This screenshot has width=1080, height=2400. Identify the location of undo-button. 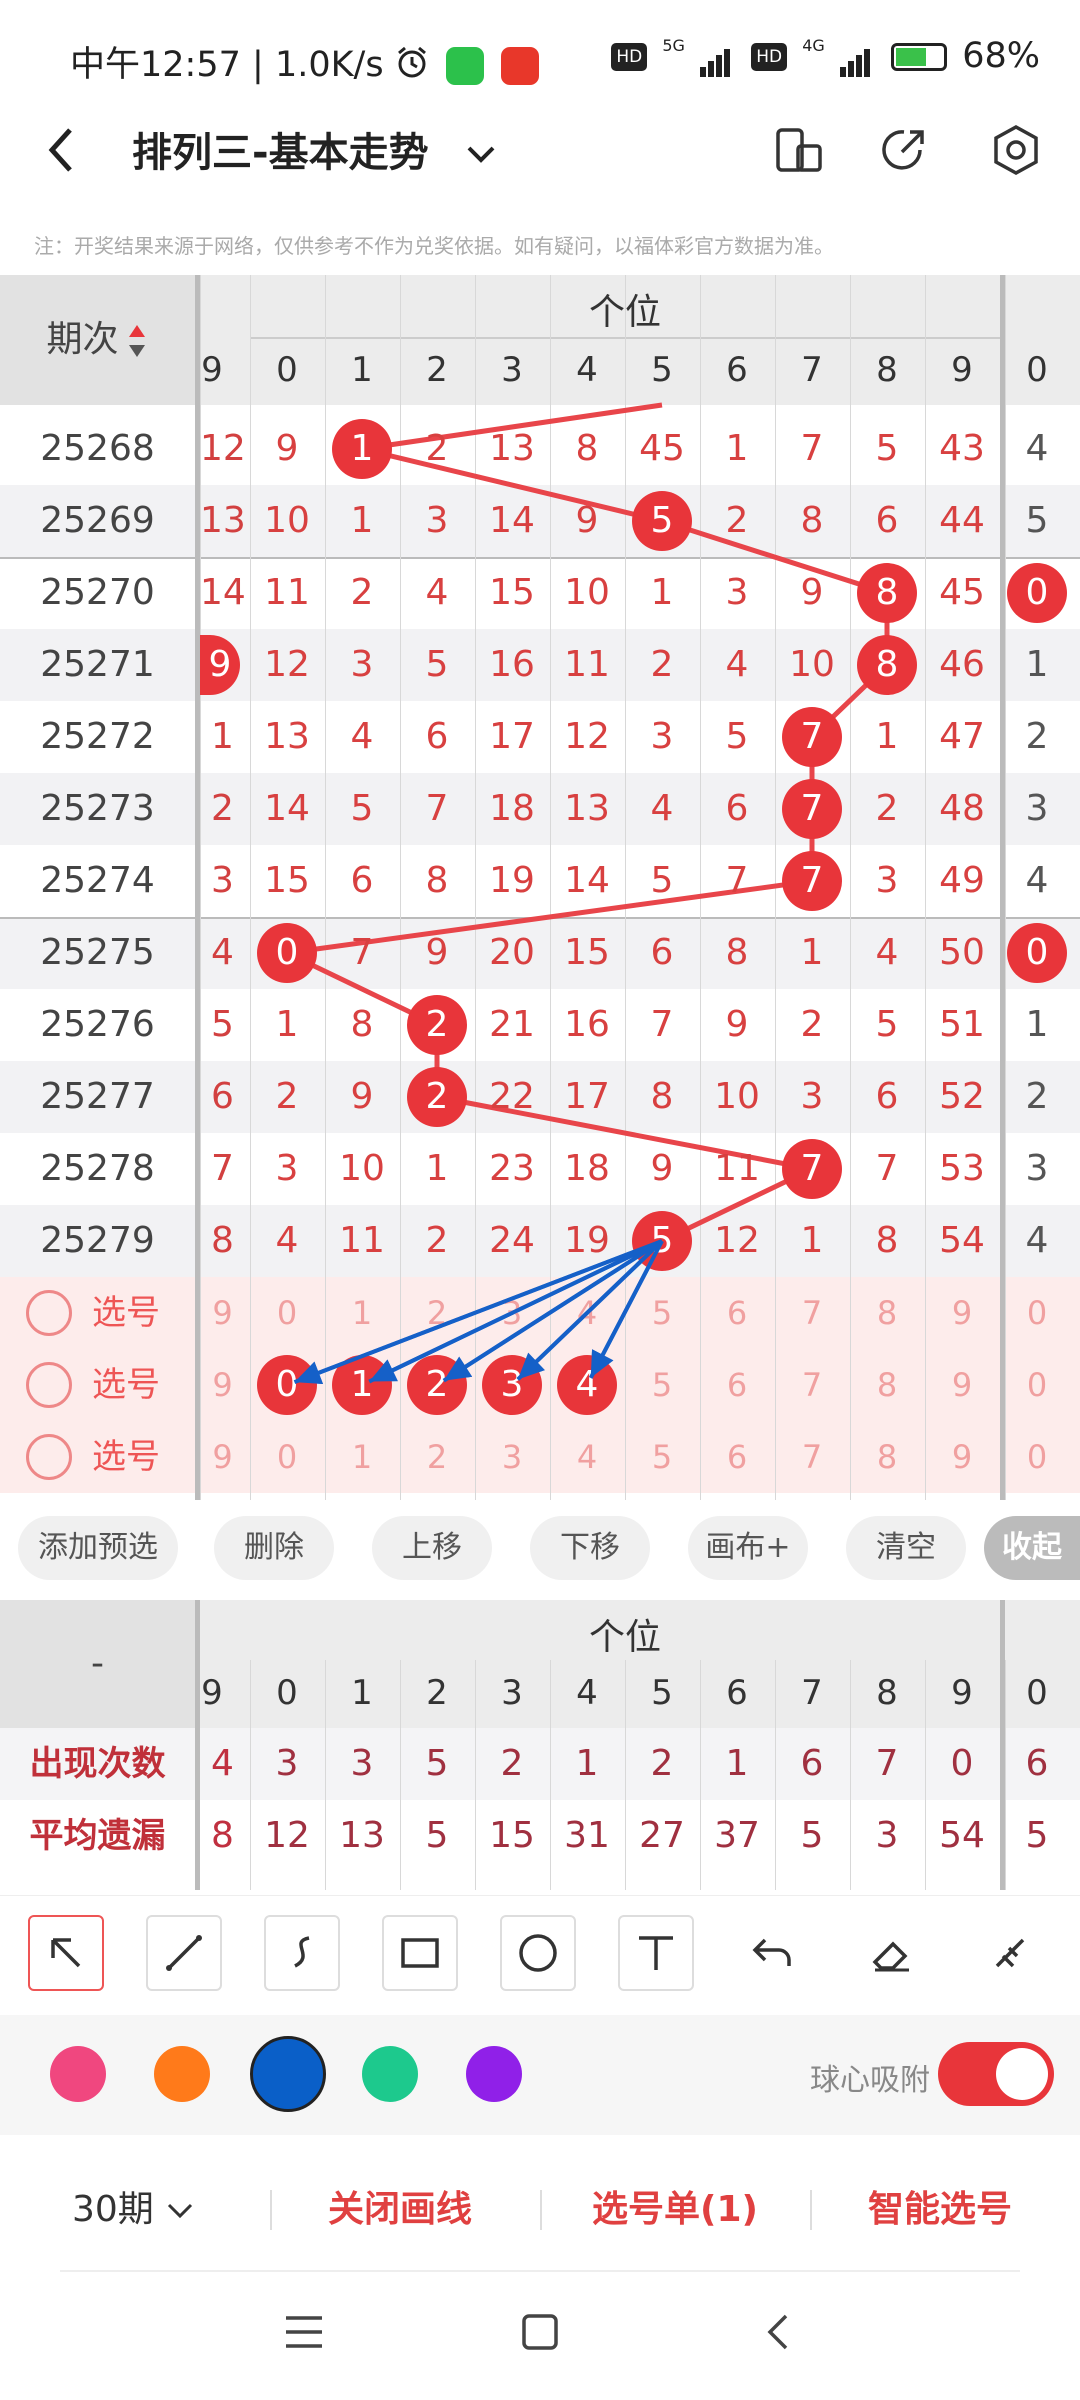
(774, 1953).